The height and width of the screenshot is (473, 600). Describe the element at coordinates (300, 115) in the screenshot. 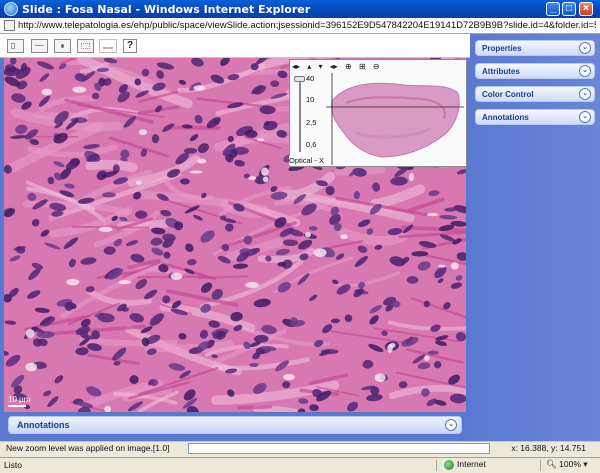

I see `zoom-slider-track` at that location.